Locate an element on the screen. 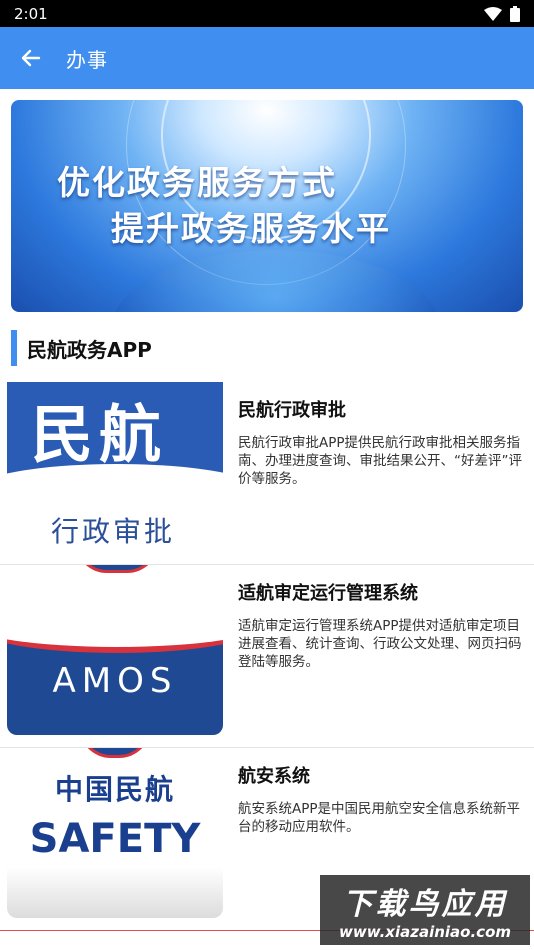 The width and height of the screenshot is (534, 950). app-thumbnail: 民航 行政审批 is located at coordinates (115, 467).